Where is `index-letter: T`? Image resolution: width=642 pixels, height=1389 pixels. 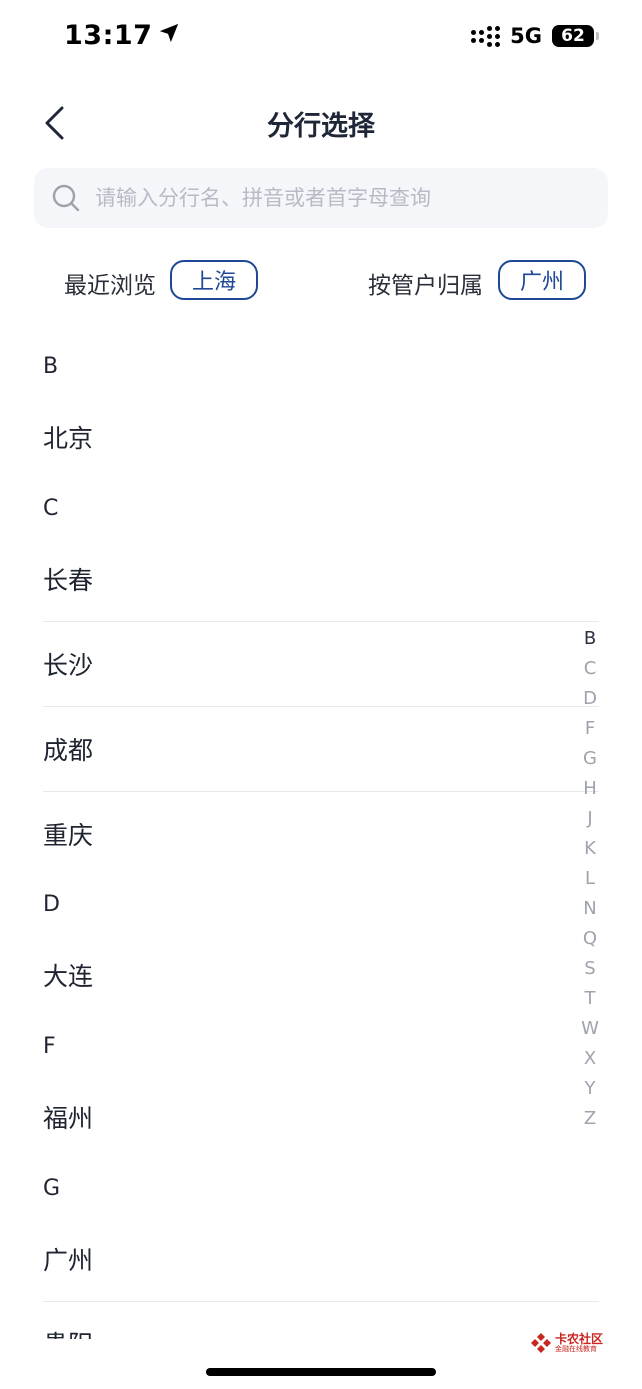 index-letter: T is located at coordinates (590, 999).